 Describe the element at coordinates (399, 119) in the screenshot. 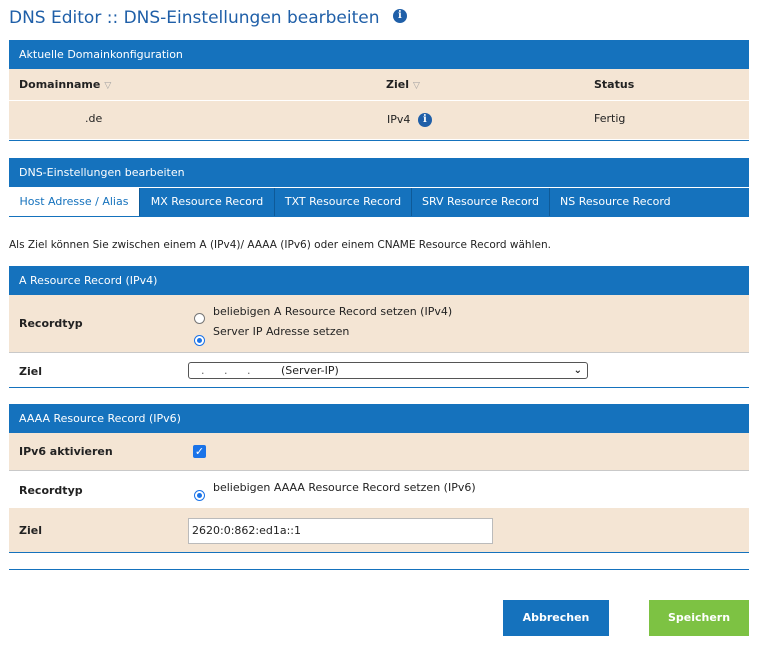

I see `ziel-value-text: IPv4` at that location.